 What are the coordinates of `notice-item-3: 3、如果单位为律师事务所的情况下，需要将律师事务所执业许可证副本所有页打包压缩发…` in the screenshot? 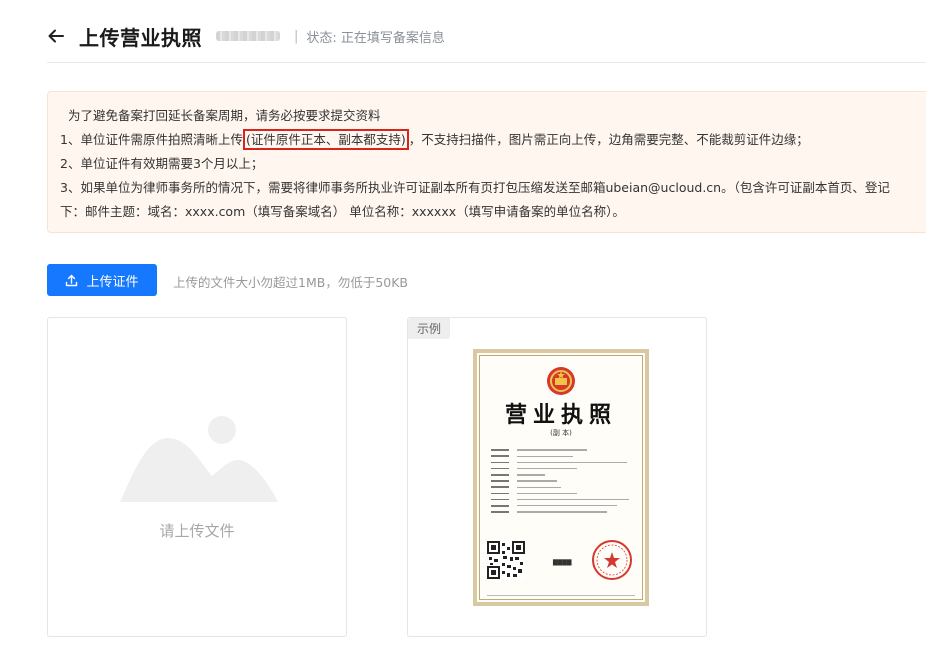 It's located at (475, 187).